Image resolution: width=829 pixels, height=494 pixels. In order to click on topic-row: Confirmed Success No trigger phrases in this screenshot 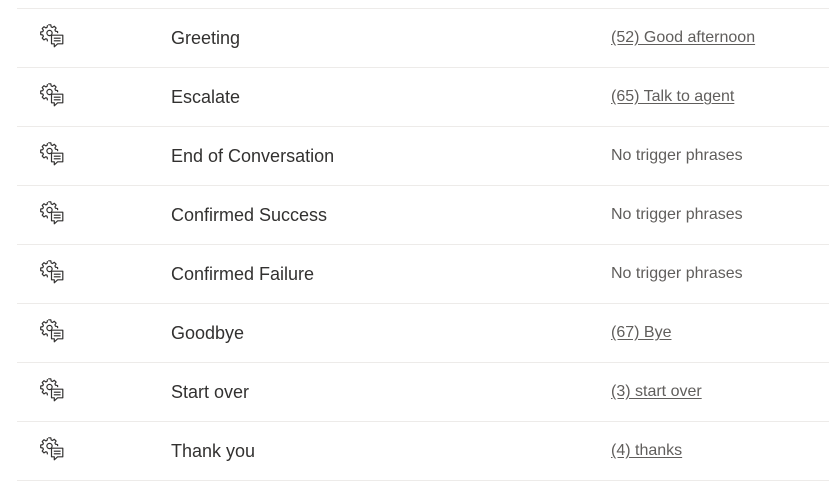, I will do `click(423, 215)`.